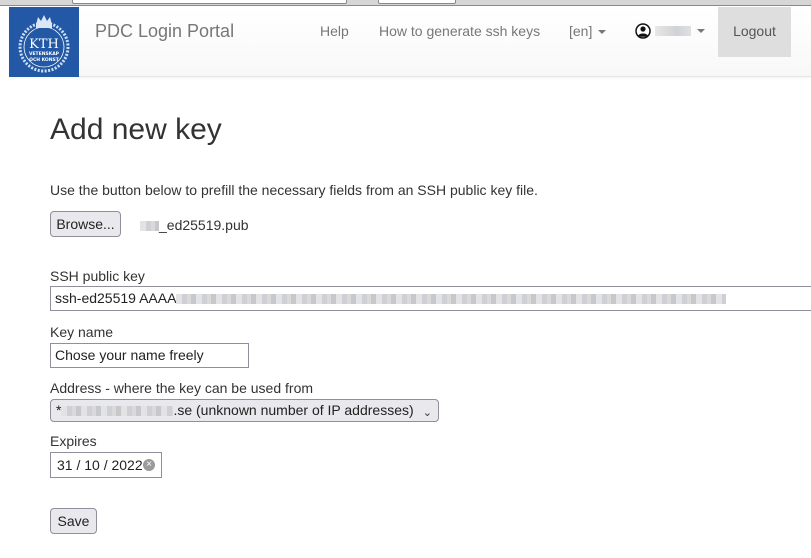  Describe the element at coordinates (117, 411) in the screenshot. I see `address-redacted` at that location.